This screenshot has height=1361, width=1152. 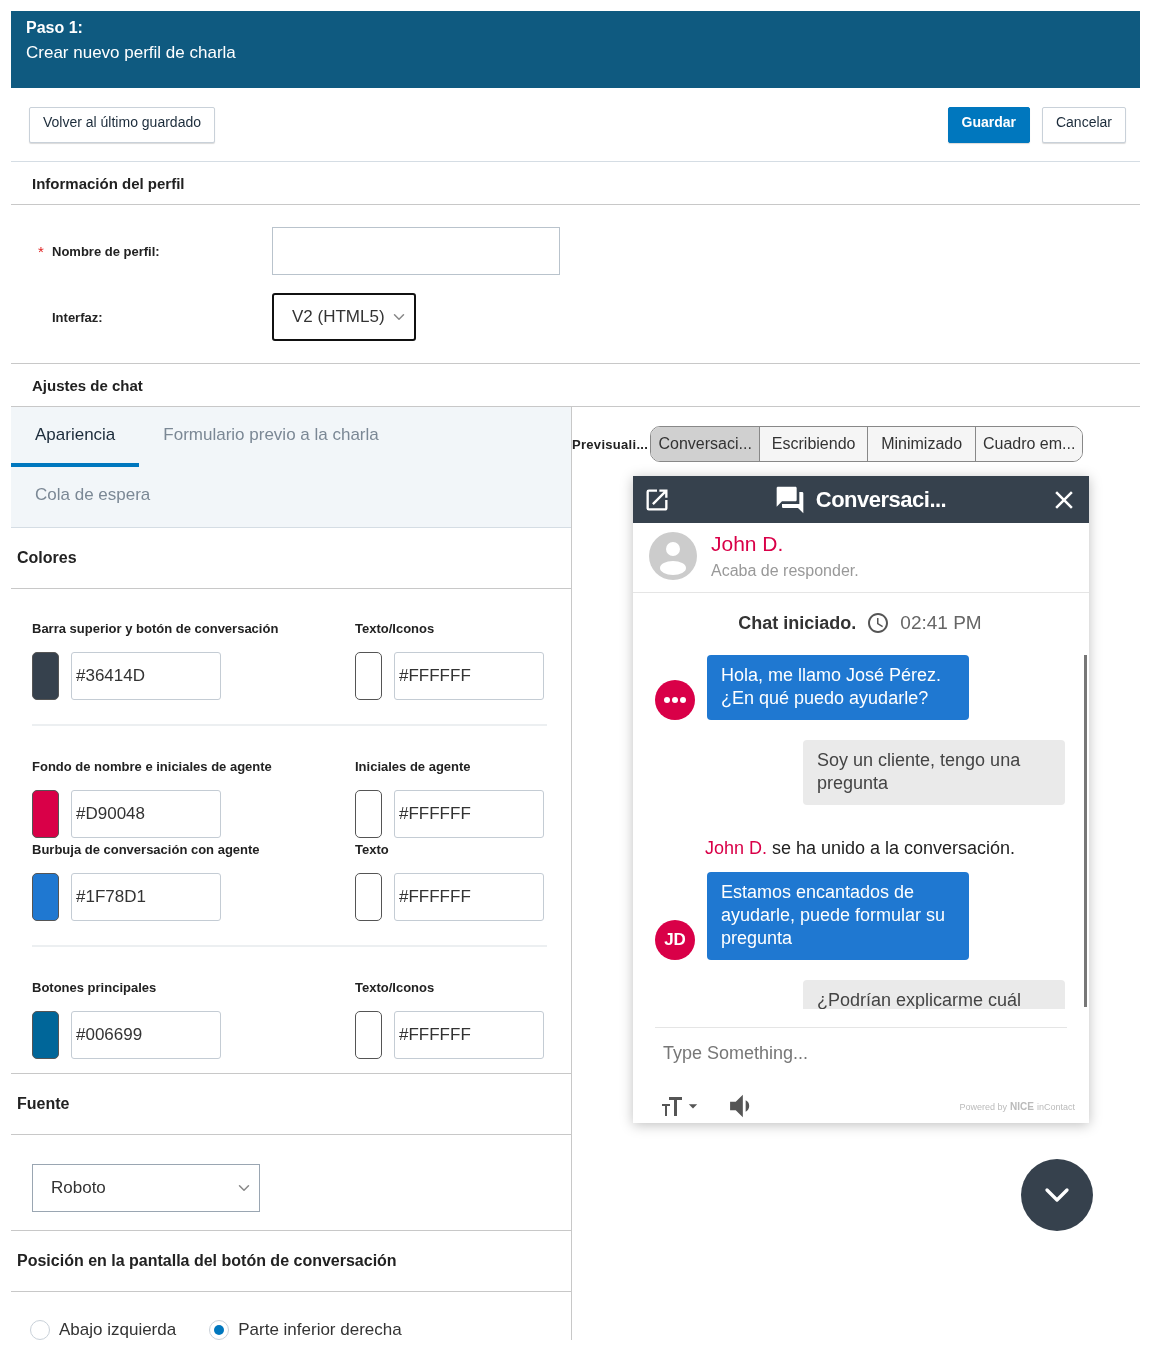 What do you see at coordinates (103, 1330) in the screenshot?
I see `position-radio: Abajo izquierda` at bounding box center [103, 1330].